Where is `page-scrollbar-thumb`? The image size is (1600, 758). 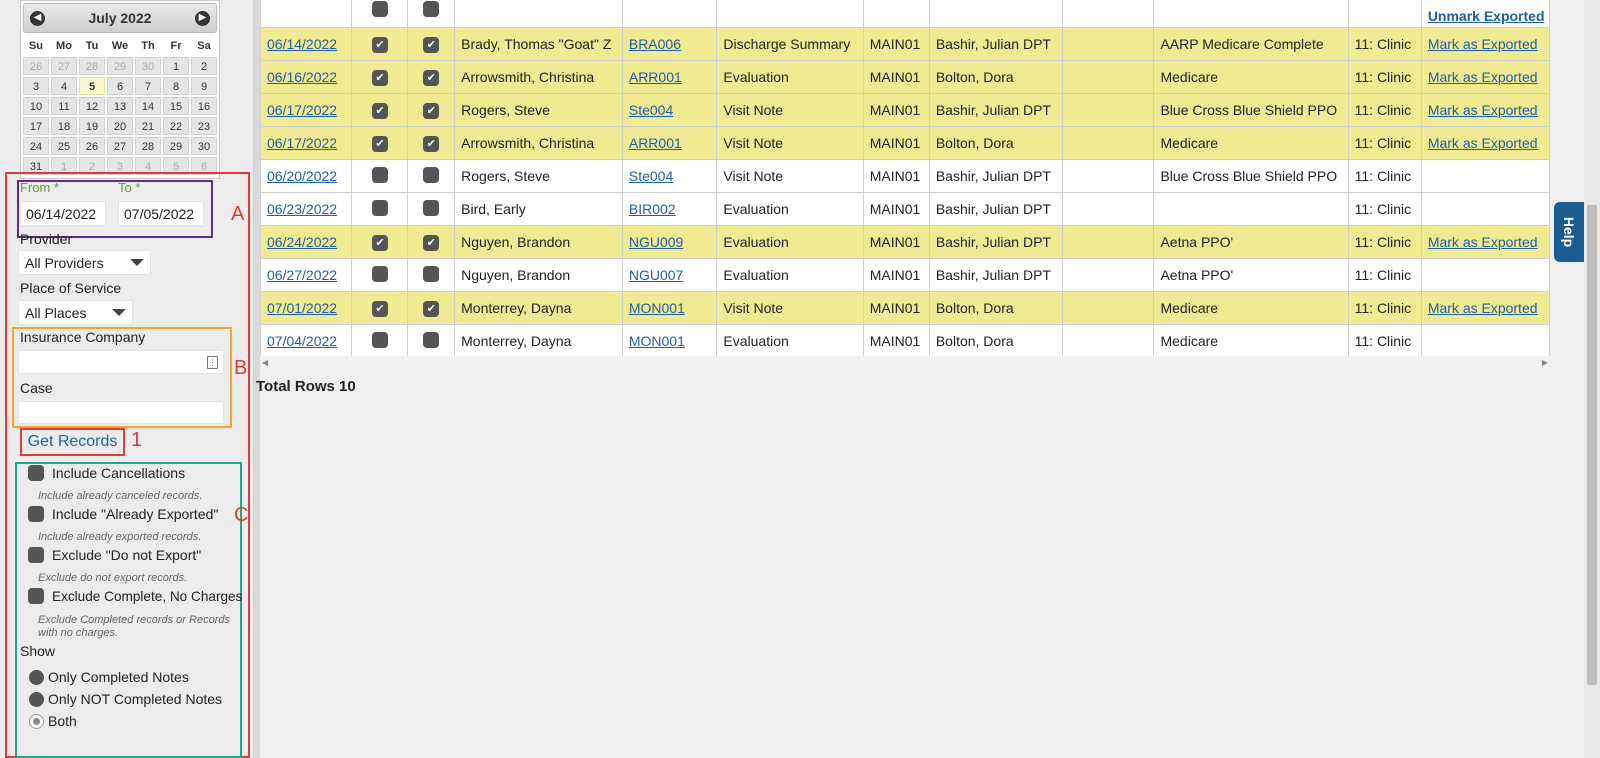 page-scrollbar-thumb is located at coordinates (1592, 445).